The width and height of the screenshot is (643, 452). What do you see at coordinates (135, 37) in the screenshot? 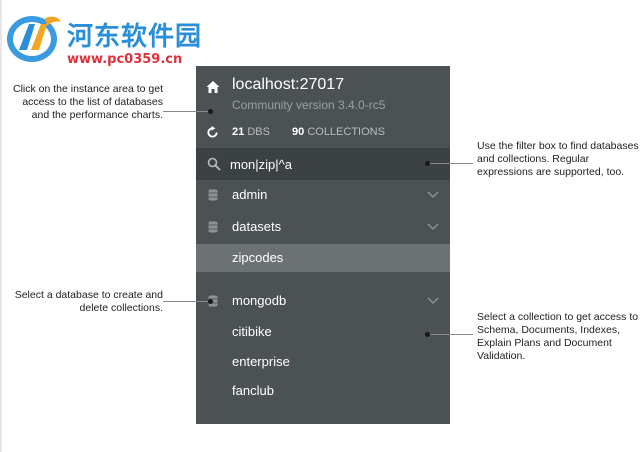
I see `watermark-title: 河东软件园` at bounding box center [135, 37].